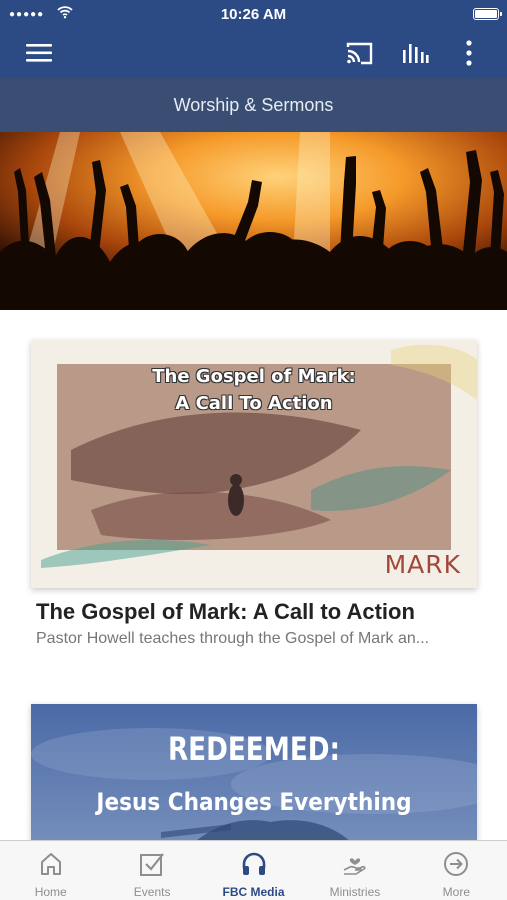 The width and height of the screenshot is (507, 900). Describe the element at coordinates (355, 892) in the screenshot. I see `tab-label: Ministries` at that location.